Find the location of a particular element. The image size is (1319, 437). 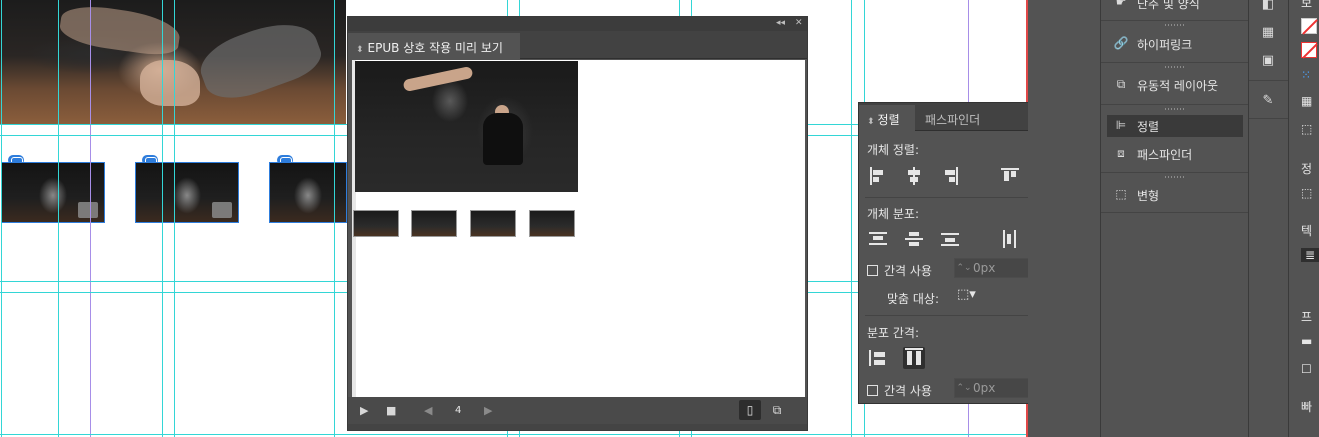

frame-fitting-icon: ▬ is located at coordinates (1306, 341).